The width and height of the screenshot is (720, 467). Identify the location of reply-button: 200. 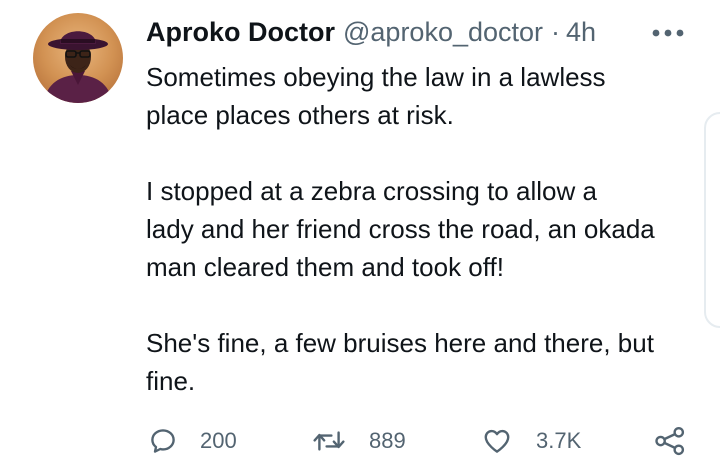
(192, 441).